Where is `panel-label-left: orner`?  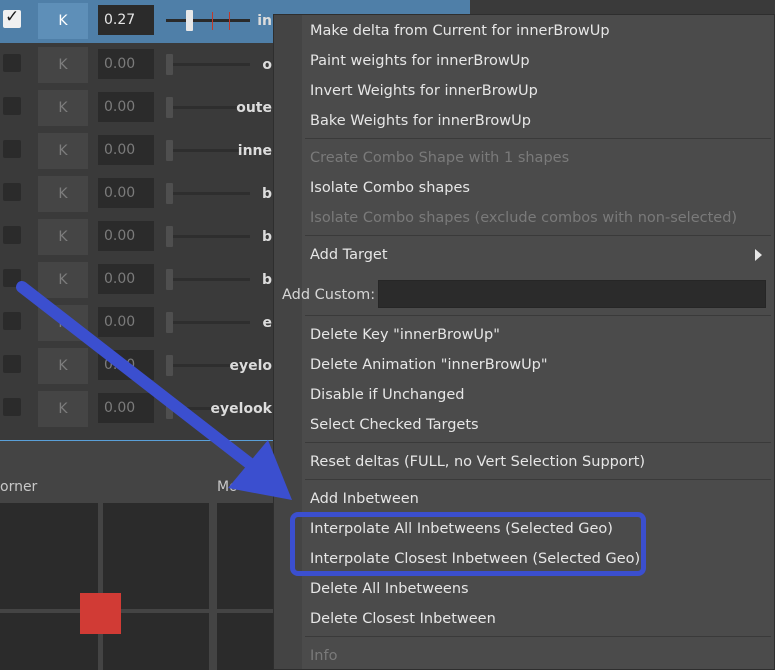
panel-label-left: orner is located at coordinates (19, 487).